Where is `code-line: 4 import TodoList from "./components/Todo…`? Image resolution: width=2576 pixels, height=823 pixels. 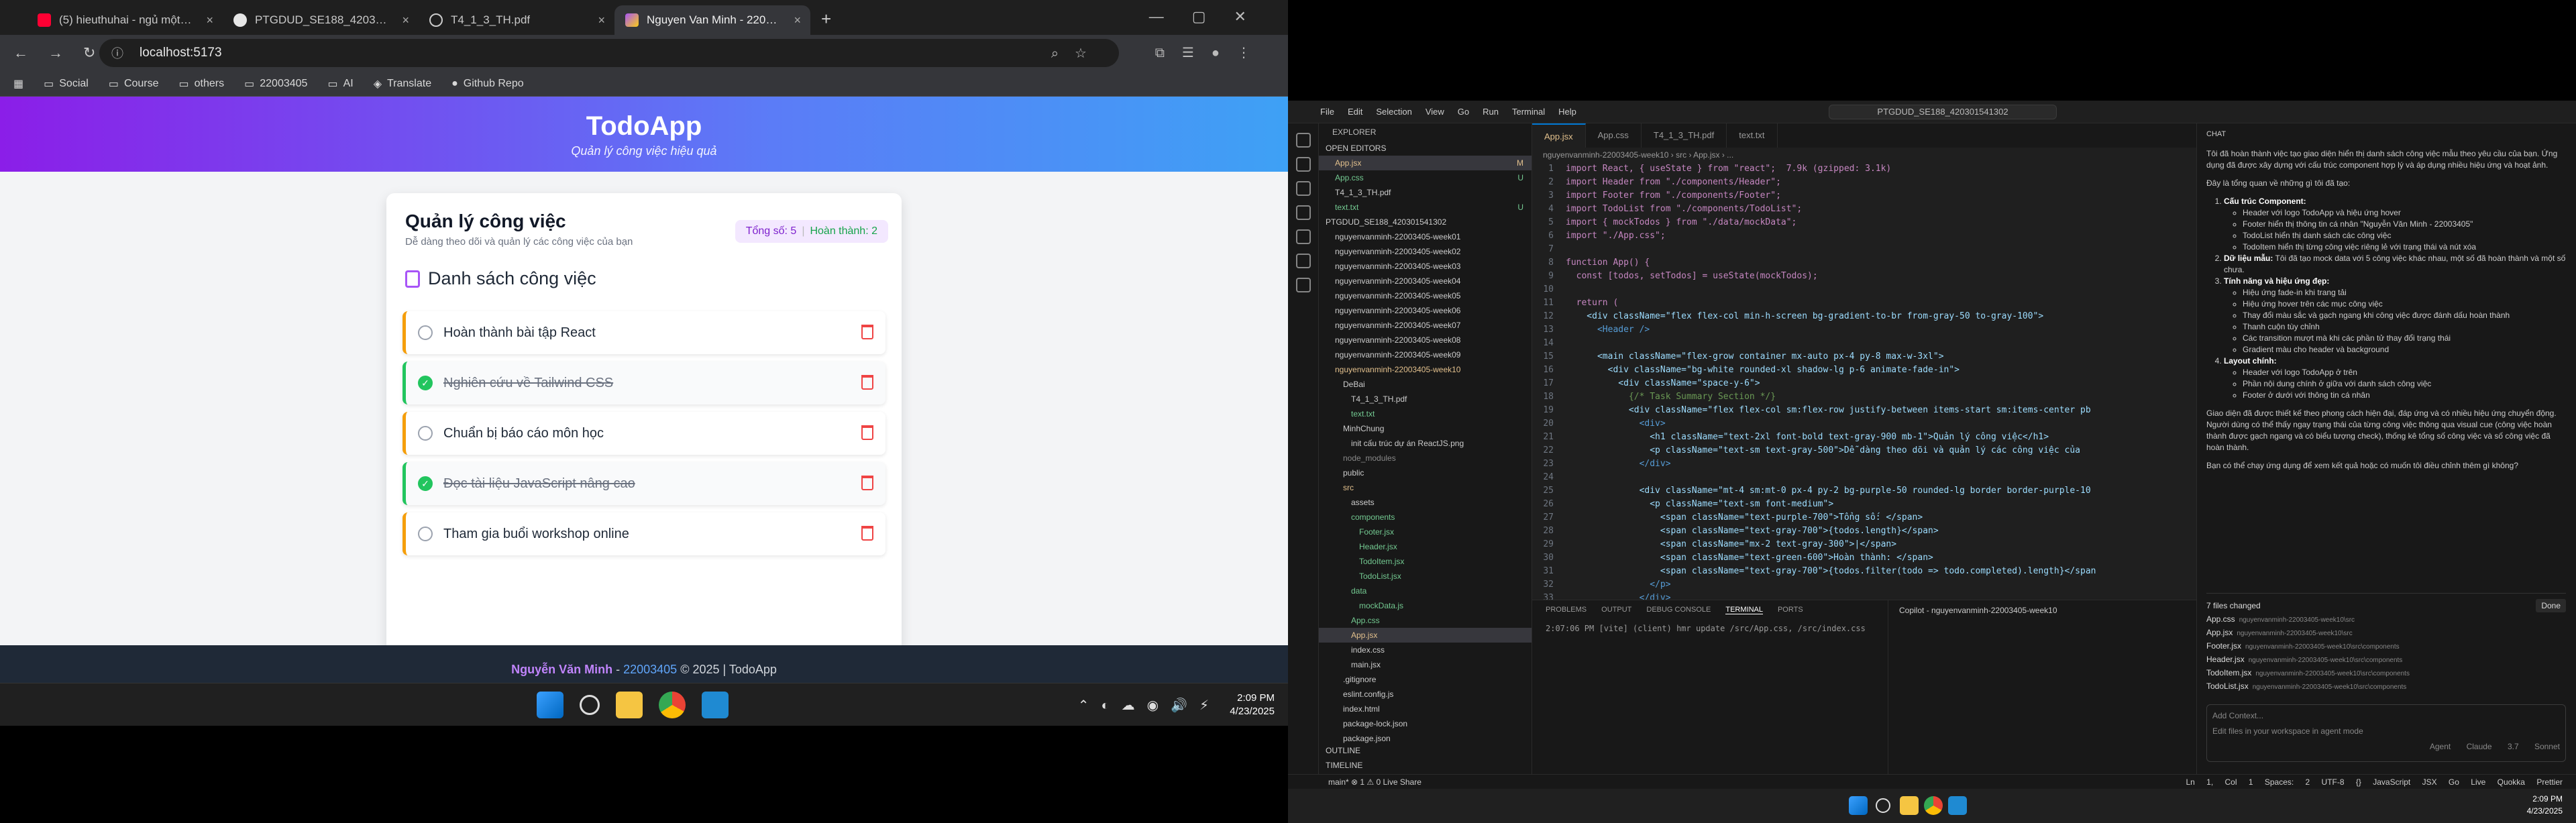 code-line: 4 import TodoList from "./components/Todo… is located at coordinates (1864, 210).